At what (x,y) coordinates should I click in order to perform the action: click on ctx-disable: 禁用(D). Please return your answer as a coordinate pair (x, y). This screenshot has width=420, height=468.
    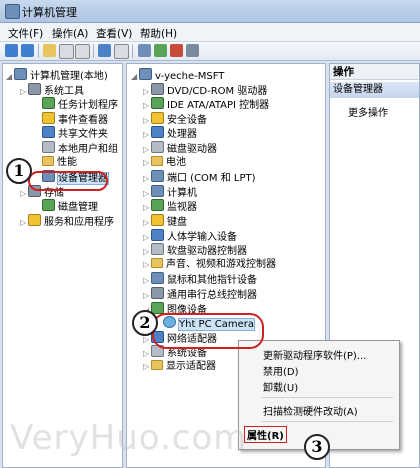
    Looking at the image, I should click on (281, 370).